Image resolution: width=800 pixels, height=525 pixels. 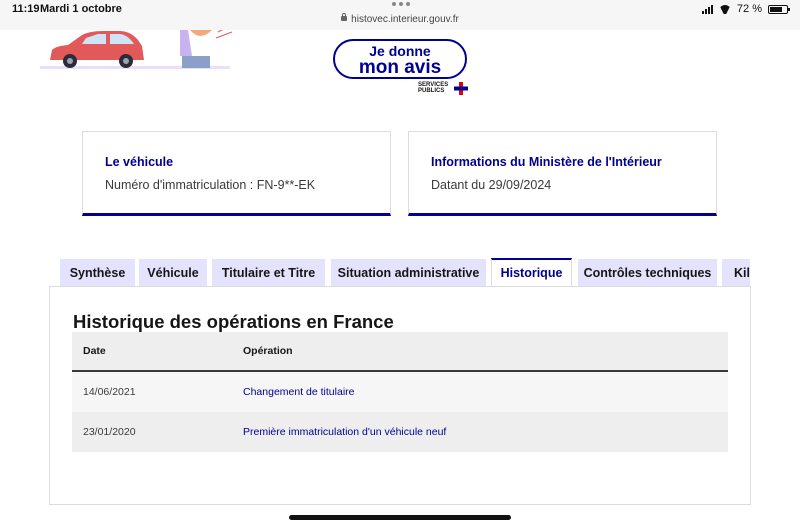 I want to click on battery-icon, so click(x=779, y=9).